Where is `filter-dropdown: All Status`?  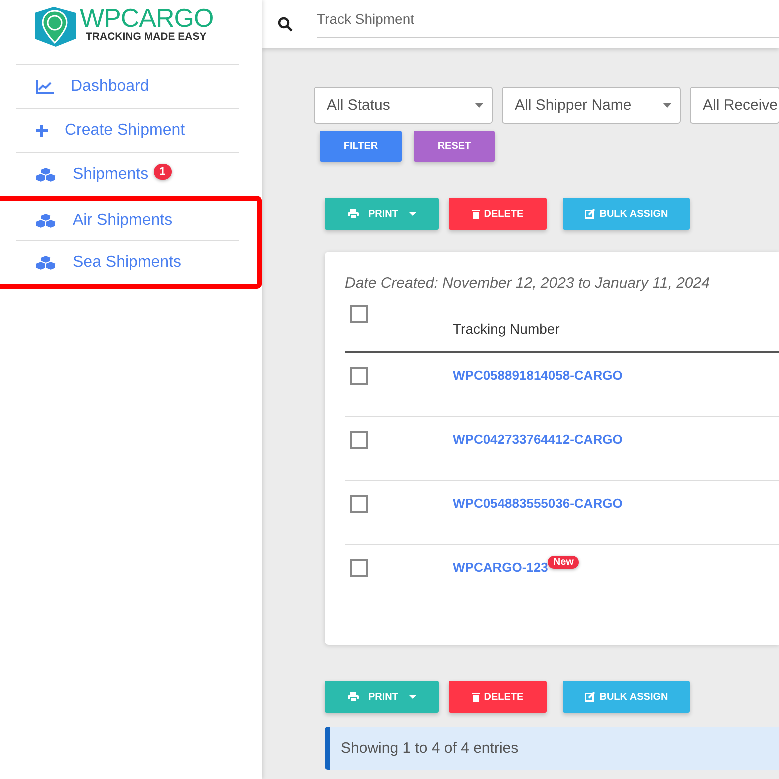 filter-dropdown: All Status is located at coordinates (403, 105).